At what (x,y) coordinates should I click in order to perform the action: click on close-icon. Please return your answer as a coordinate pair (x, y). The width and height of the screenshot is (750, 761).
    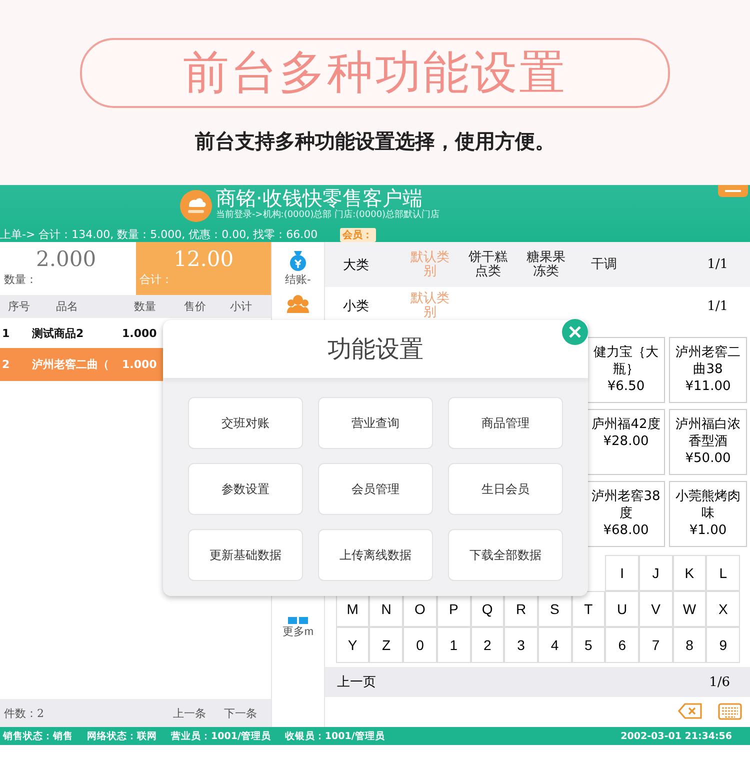
    Looking at the image, I should click on (575, 332).